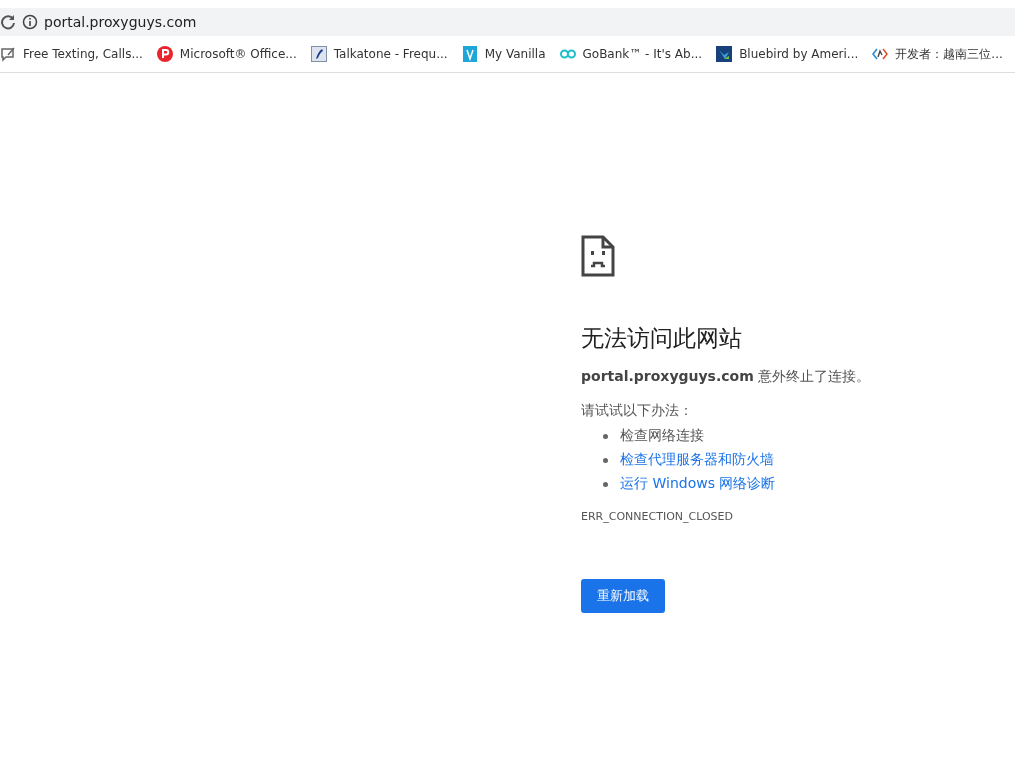 This screenshot has width=1015, height=782. I want to click on chat-icon, so click(8, 54).